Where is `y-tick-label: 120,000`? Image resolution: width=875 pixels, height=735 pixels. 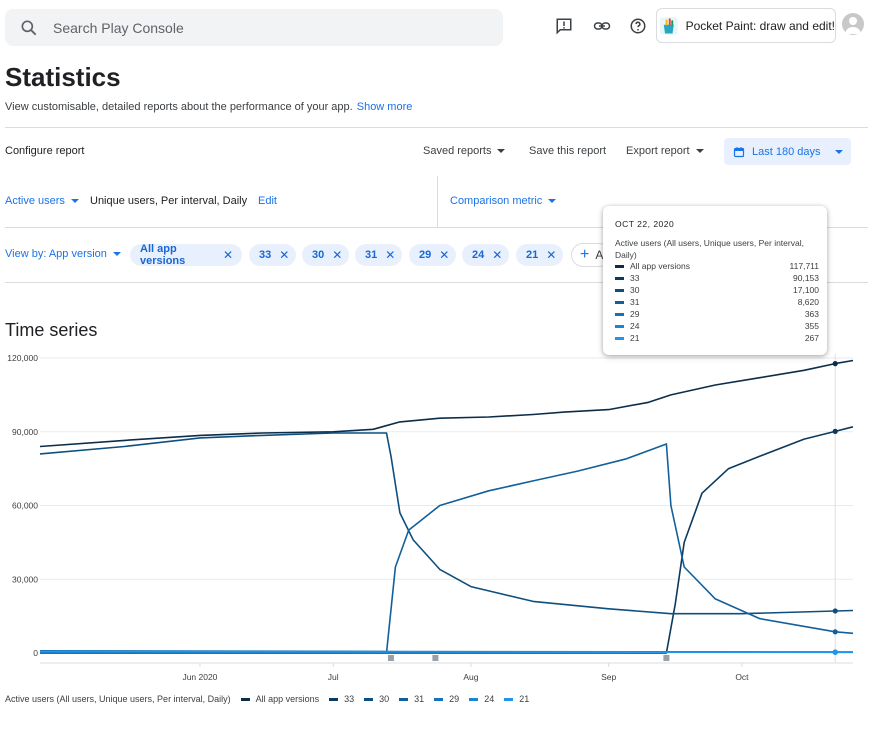
y-tick-label: 120,000 is located at coordinates (22, 358).